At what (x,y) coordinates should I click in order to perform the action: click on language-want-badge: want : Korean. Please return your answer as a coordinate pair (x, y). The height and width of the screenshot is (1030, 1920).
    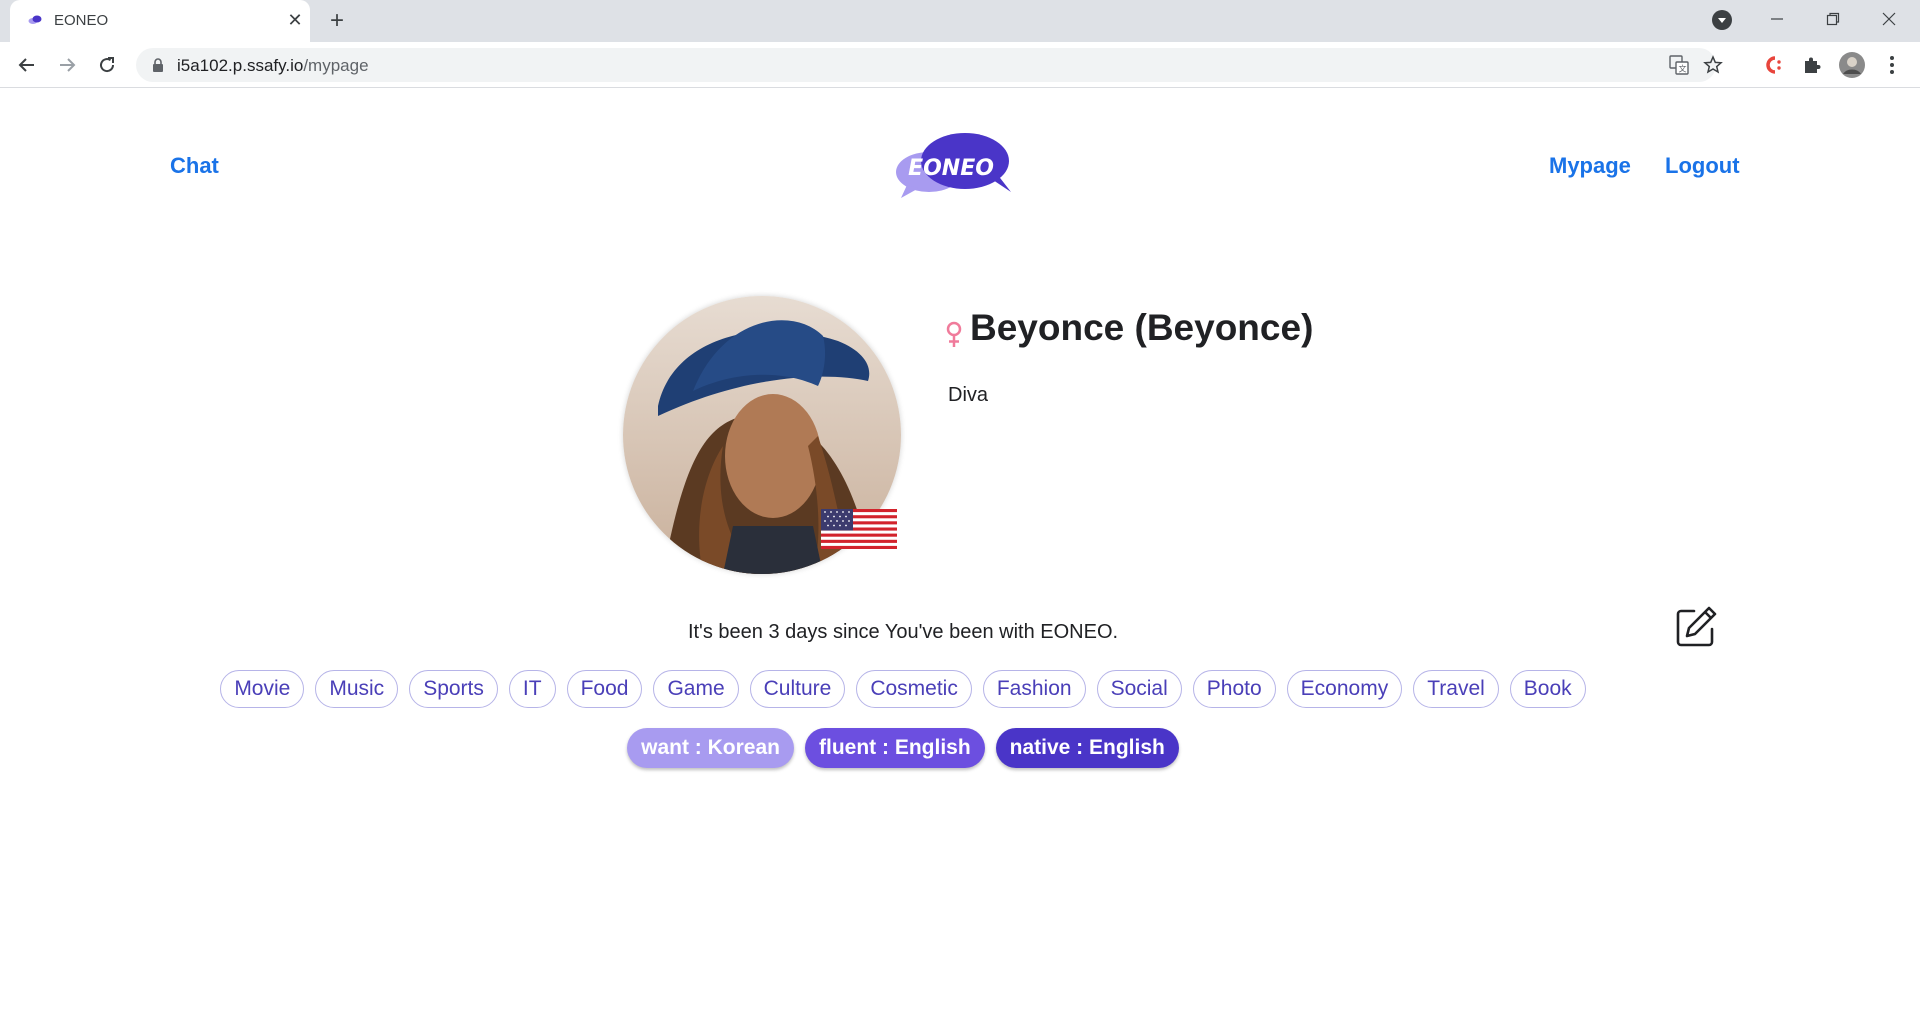
    Looking at the image, I should click on (710, 748).